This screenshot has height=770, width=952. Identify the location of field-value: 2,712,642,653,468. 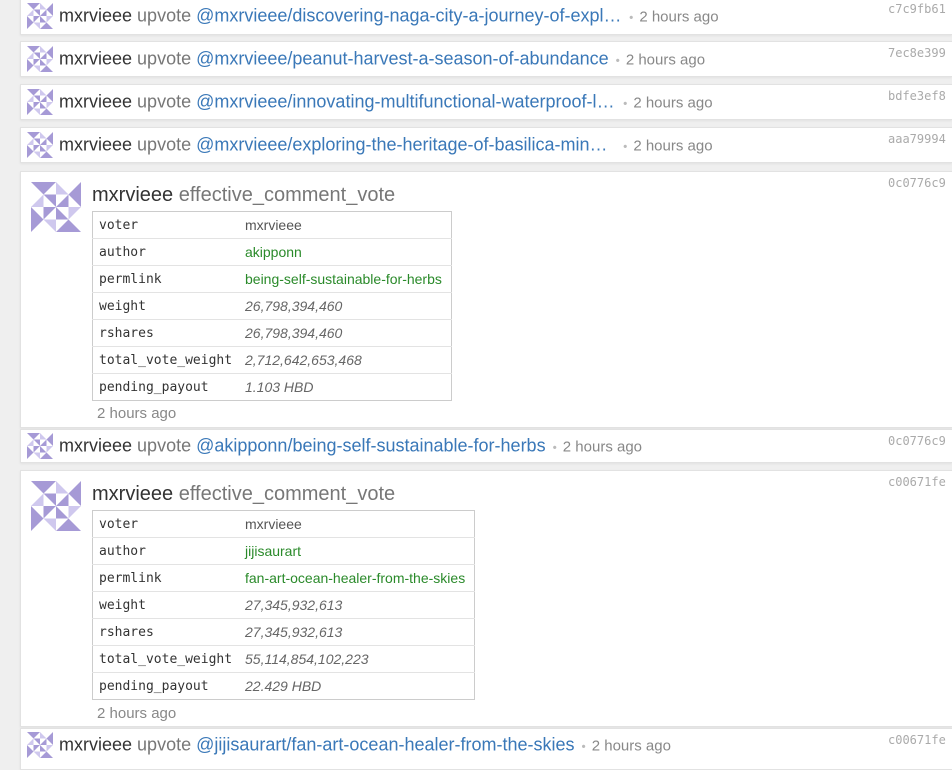
(345, 360).